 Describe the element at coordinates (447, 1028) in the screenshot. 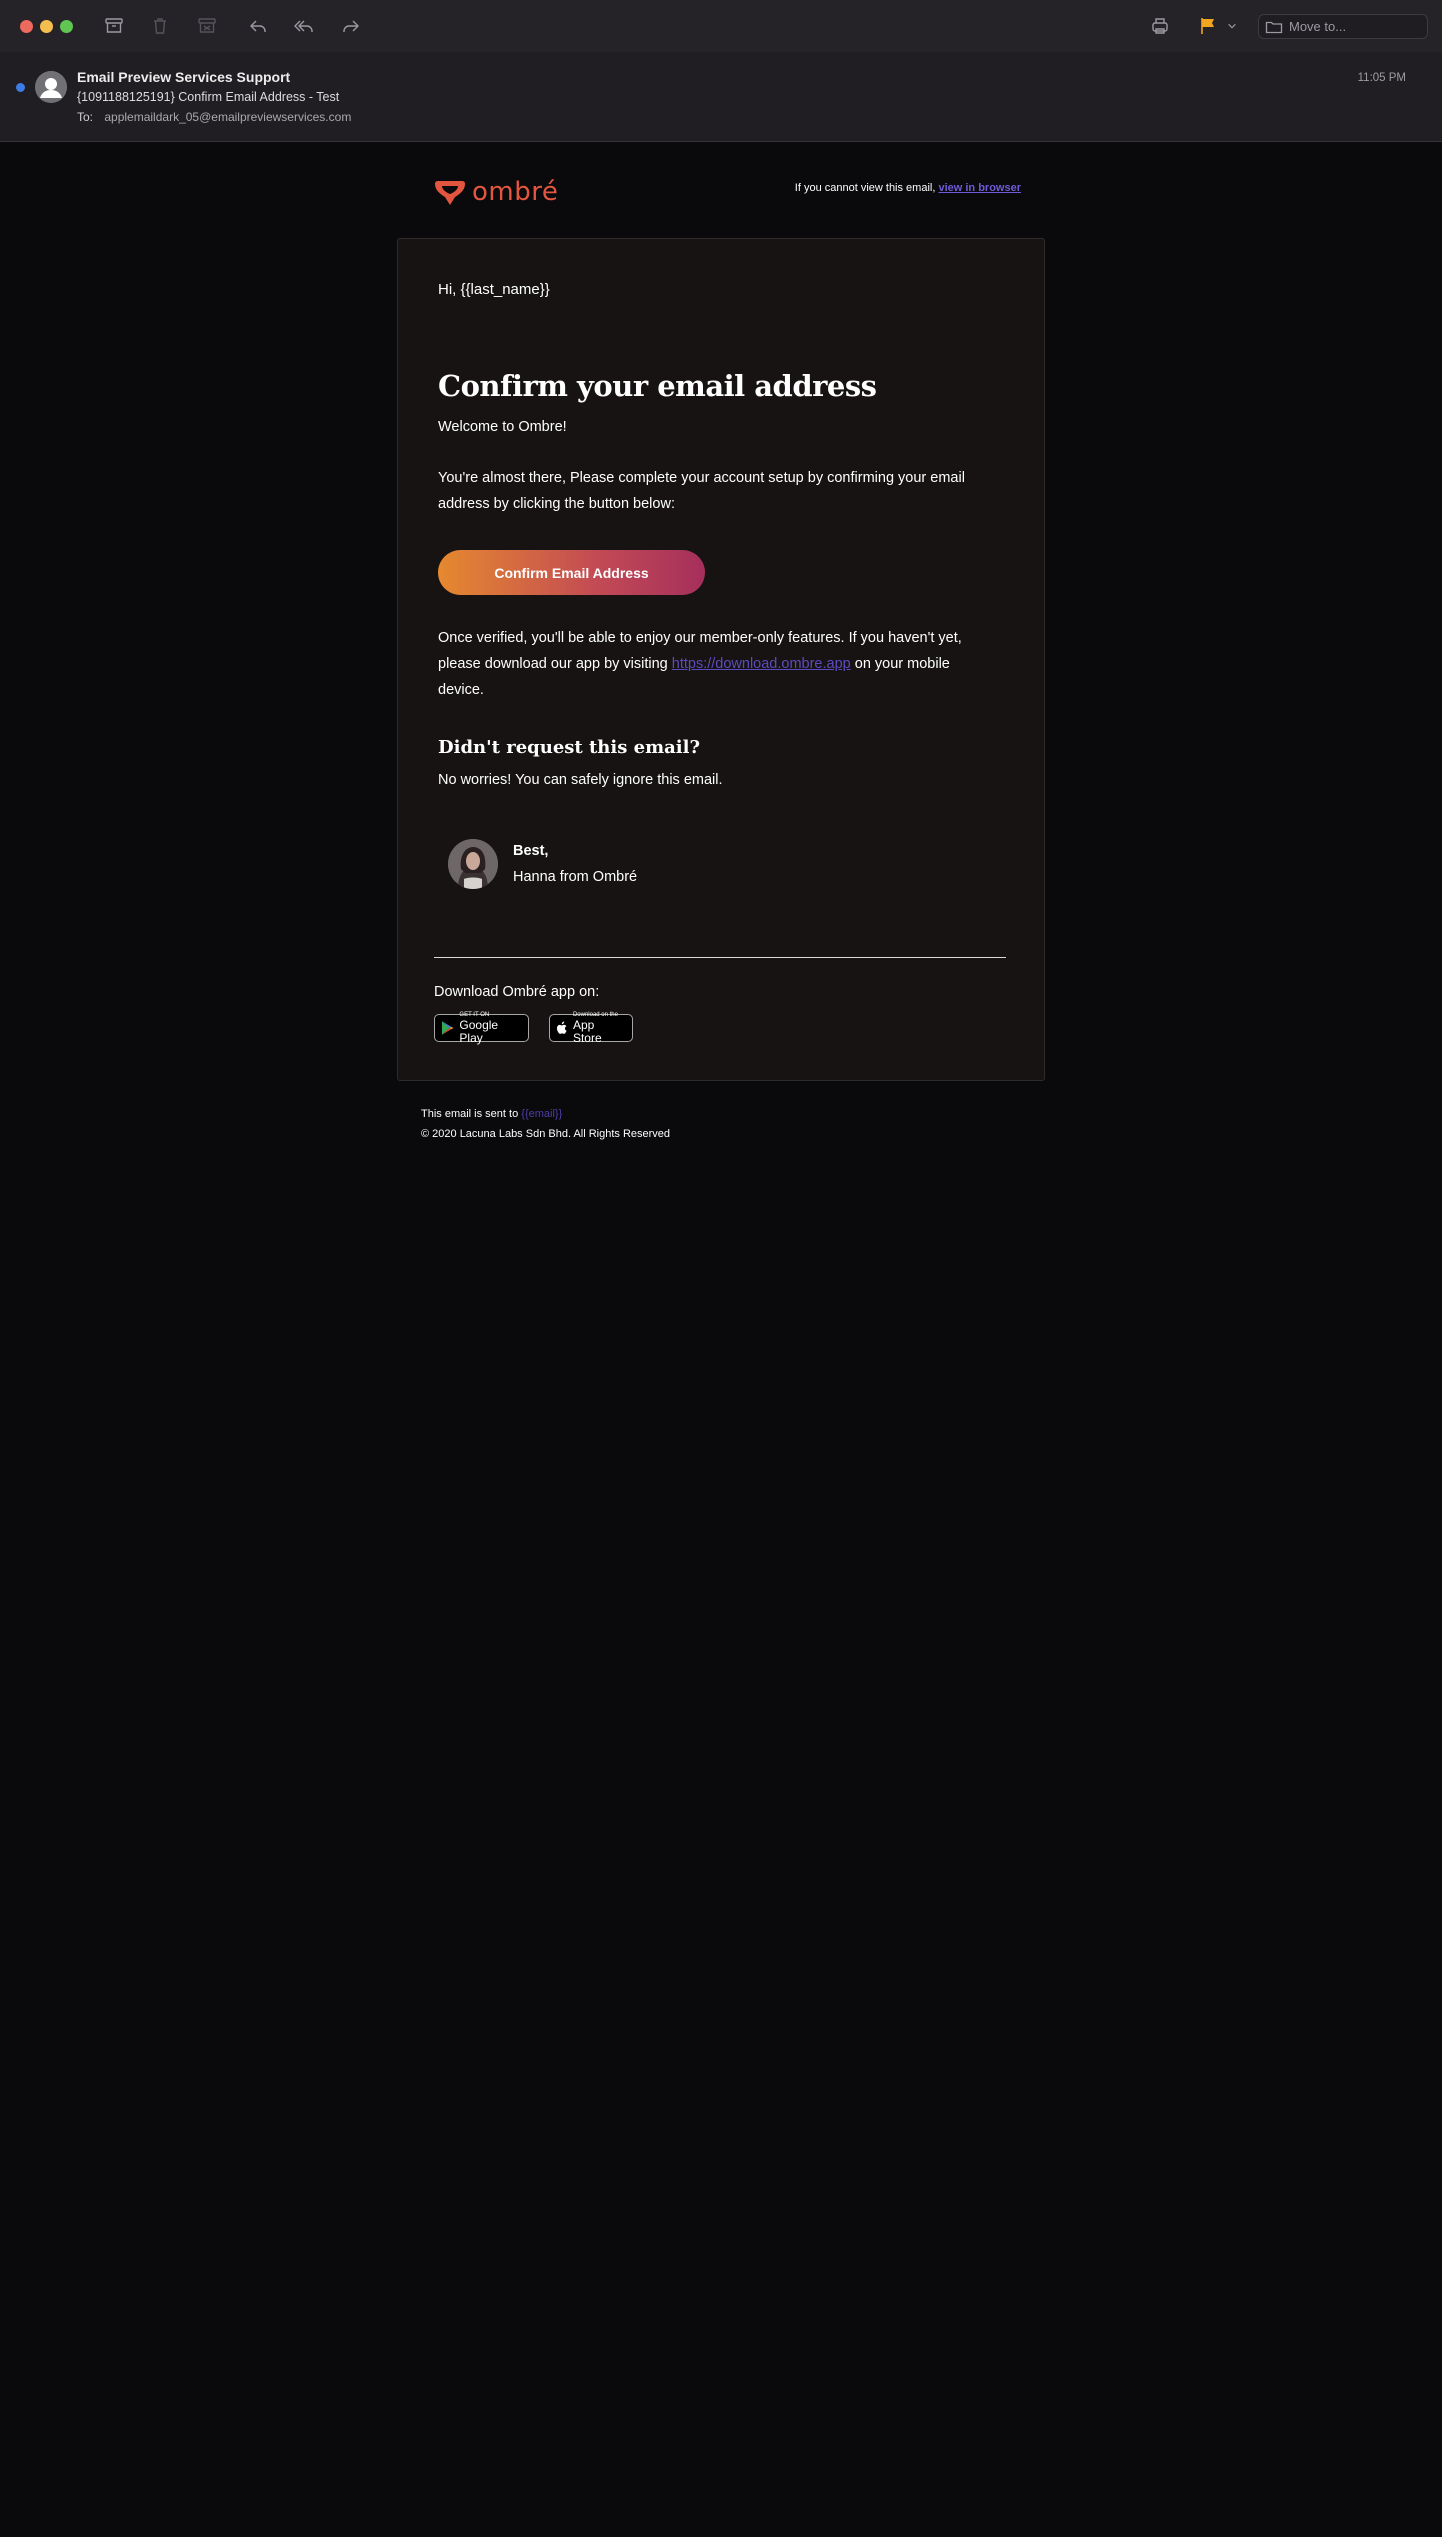

I see `google-play-icon` at that location.